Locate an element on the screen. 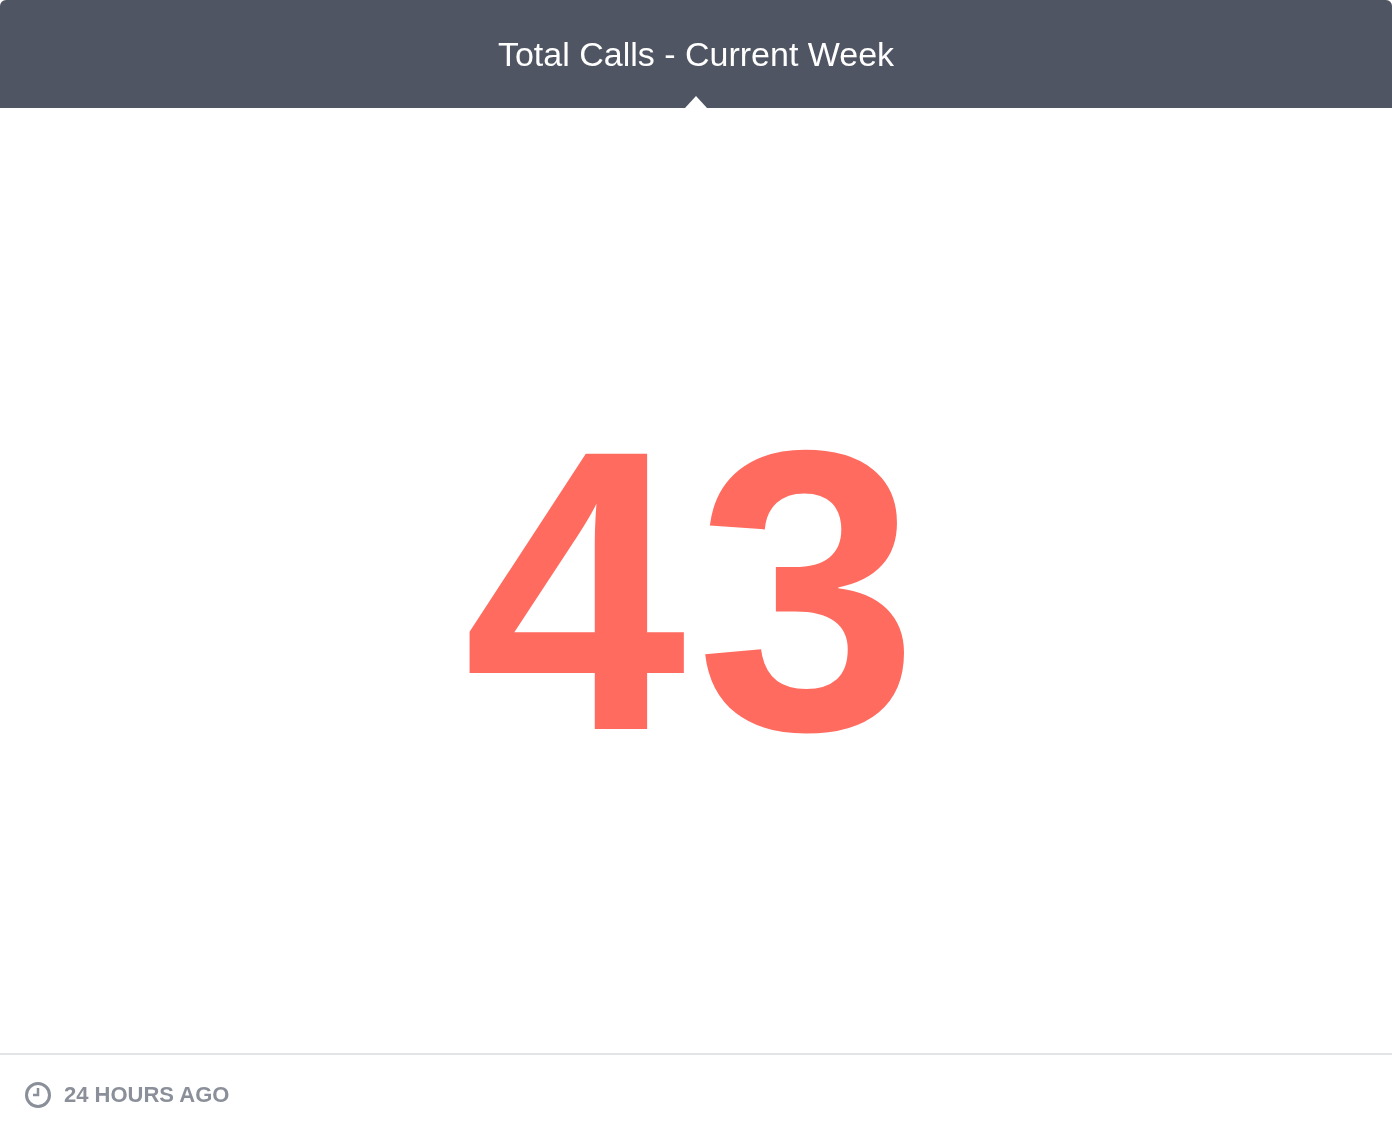 This screenshot has width=1392, height=1134. metric-value: 43 is located at coordinates (696, 580).